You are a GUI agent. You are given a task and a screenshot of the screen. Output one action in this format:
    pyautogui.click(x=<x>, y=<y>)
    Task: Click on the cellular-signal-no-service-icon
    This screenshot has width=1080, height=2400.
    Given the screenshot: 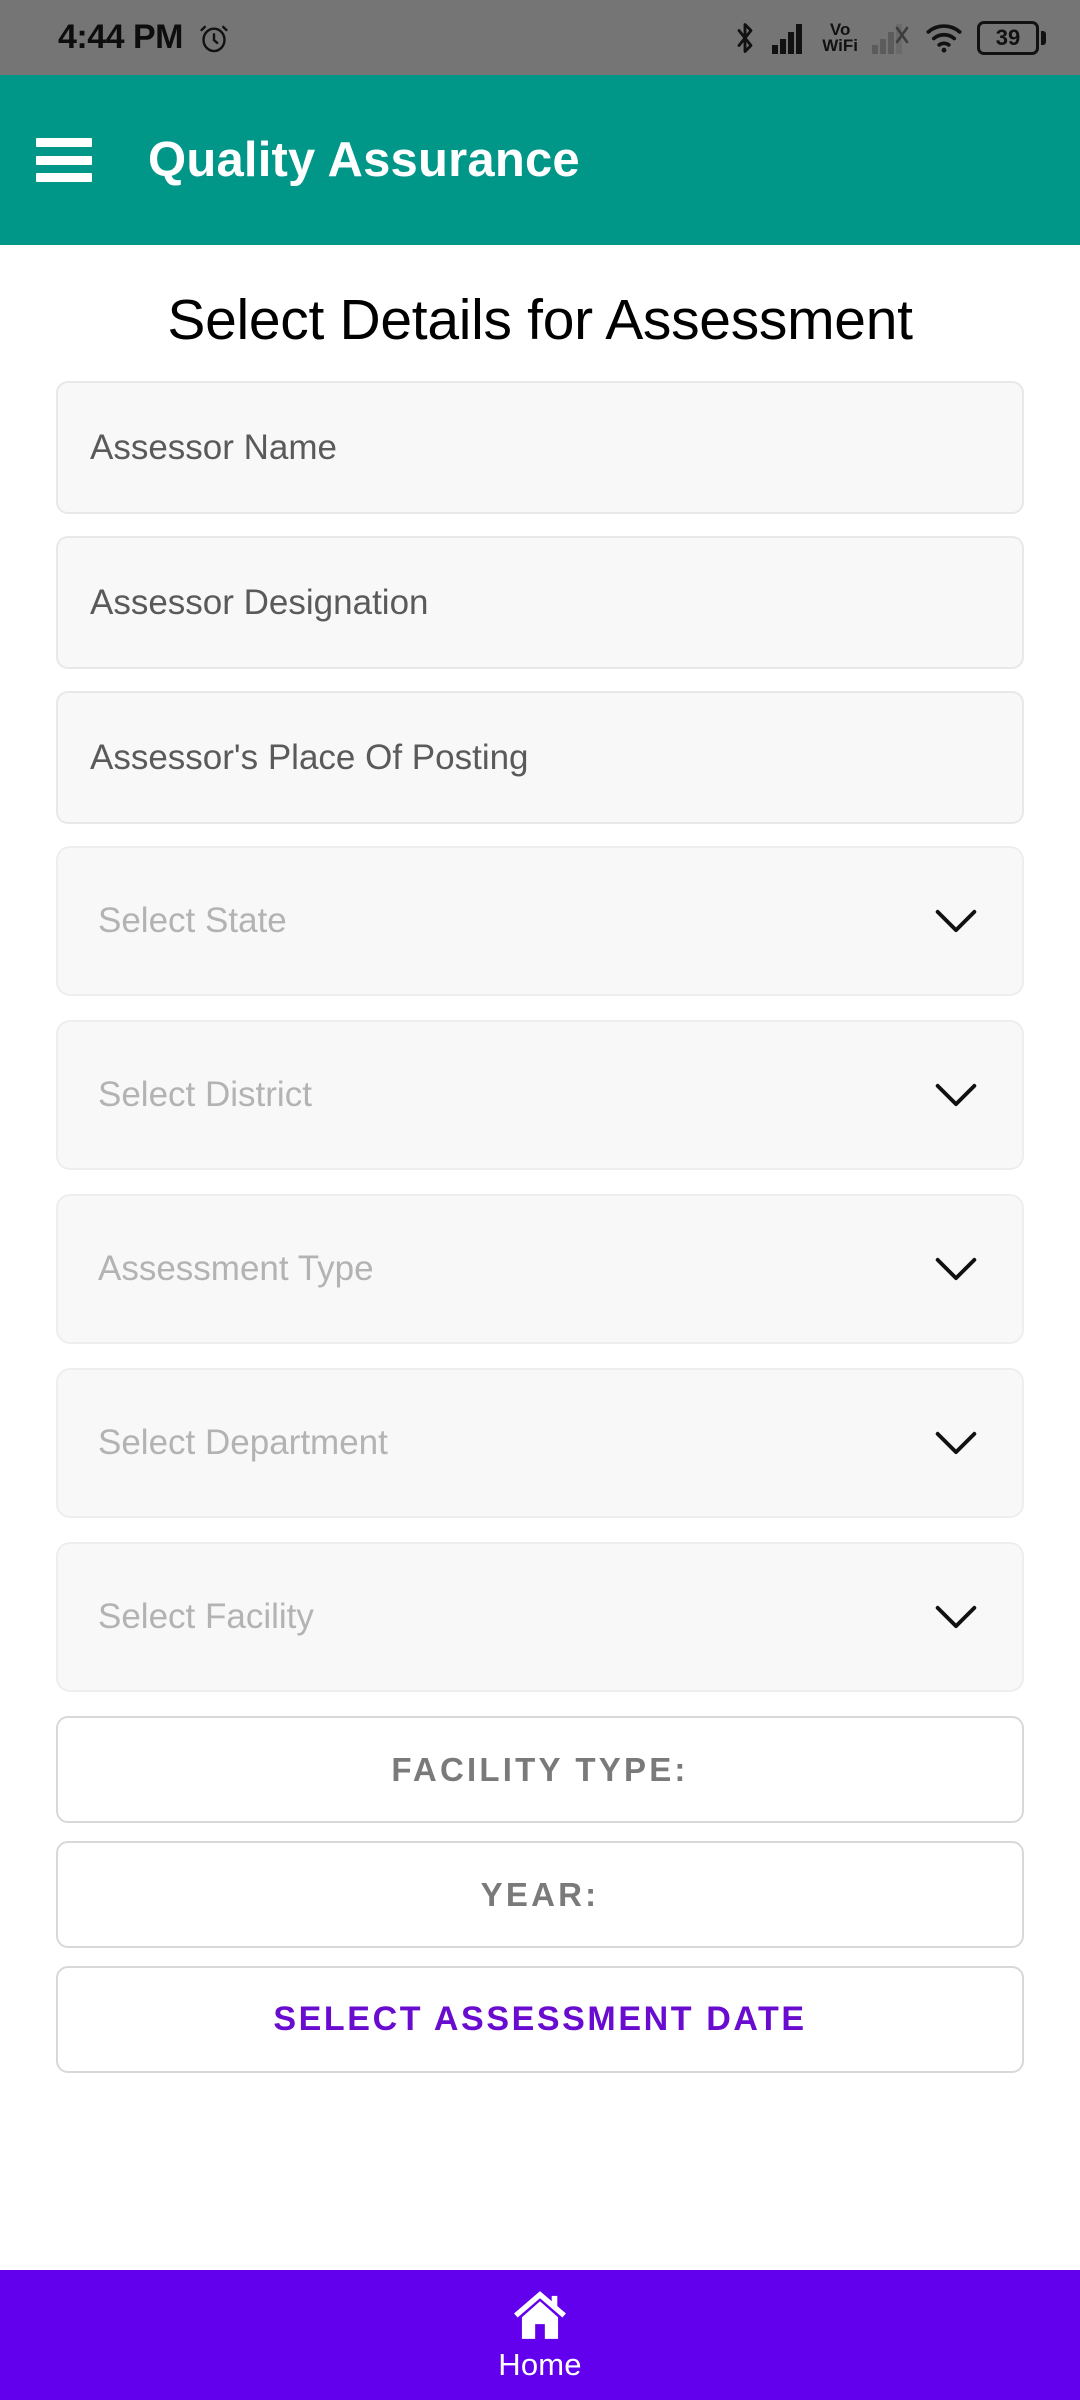 What is the action you would take?
    pyautogui.click(x=891, y=38)
    